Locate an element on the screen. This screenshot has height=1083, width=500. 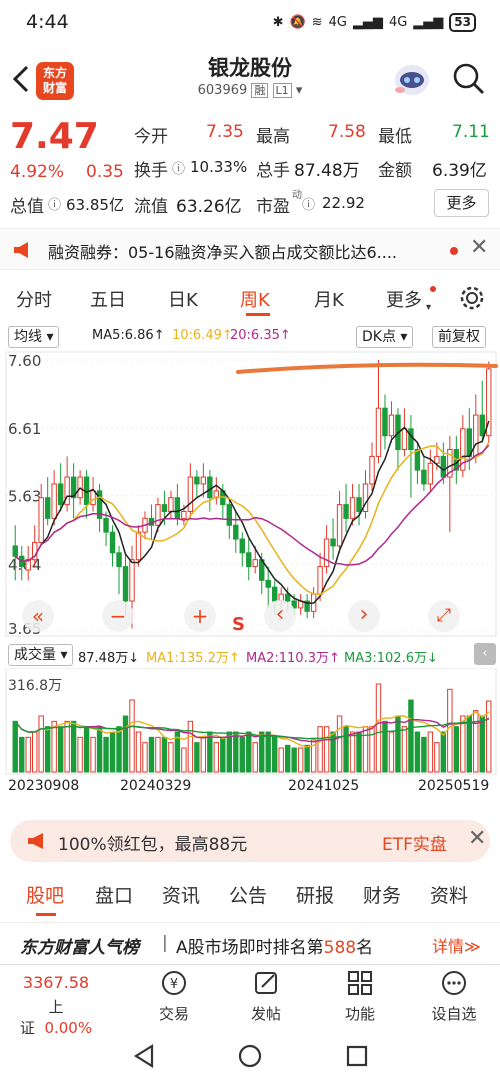
post-button: 发帖 is located at coordinates (266, 994).